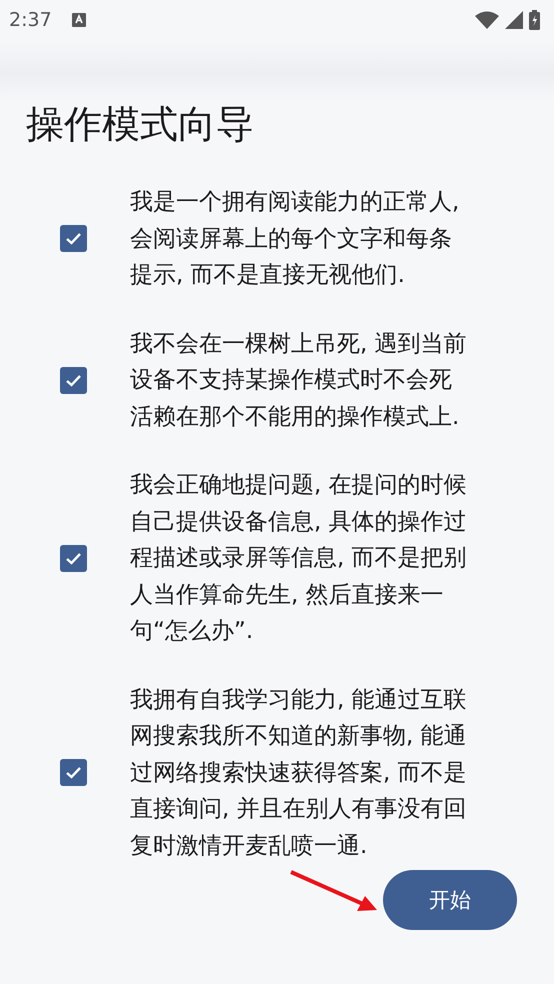 This screenshot has width=554, height=984. What do you see at coordinates (295, 239) in the screenshot?
I see `agreement-text: 我是一个拥有阅读能力的正常人, 会阅读屏幕上的每个文字和每条提示, 而不是直接无视他们.` at bounding box center [295, 239].